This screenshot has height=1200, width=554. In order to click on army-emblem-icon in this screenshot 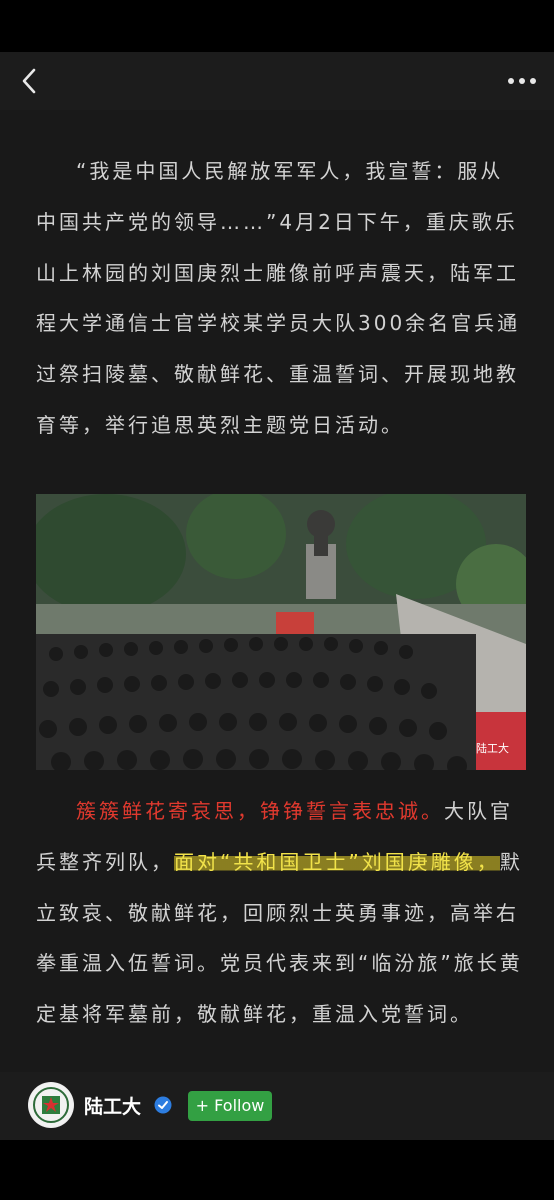, I will do `click(51, 1105)`.